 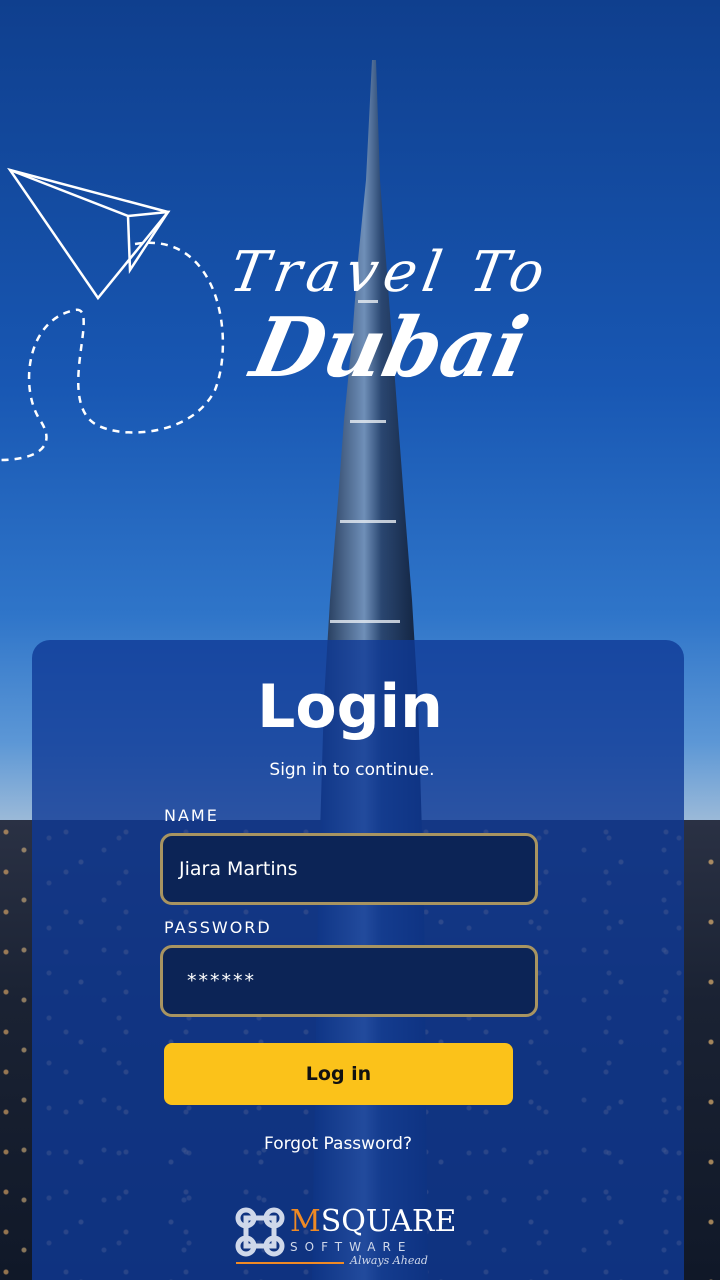 I want to click on logo-underline, so click(x=290, y=1263).